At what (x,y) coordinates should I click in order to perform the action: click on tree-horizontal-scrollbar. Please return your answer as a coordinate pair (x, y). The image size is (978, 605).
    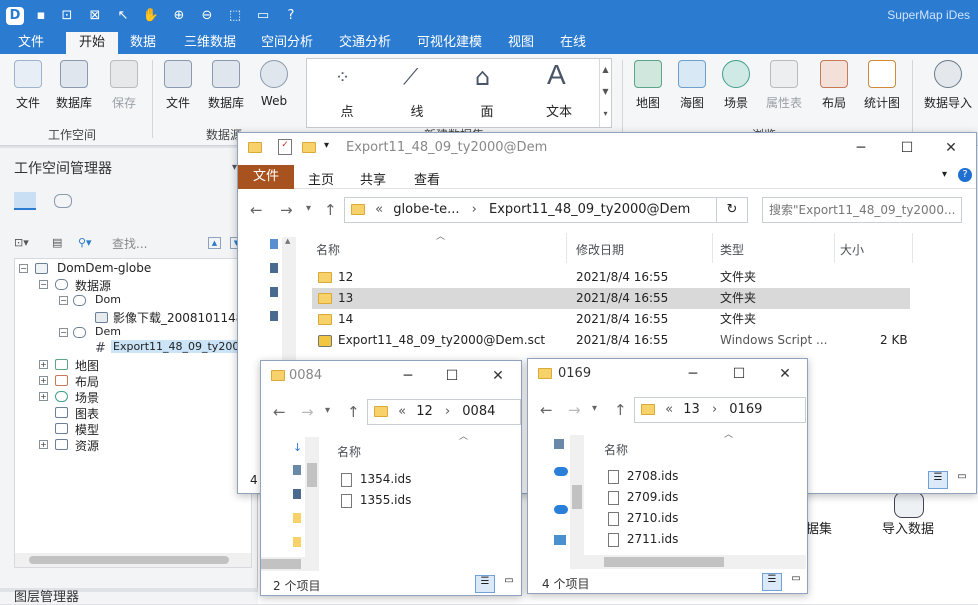
    Looking at the image, I should click on (133, 560).